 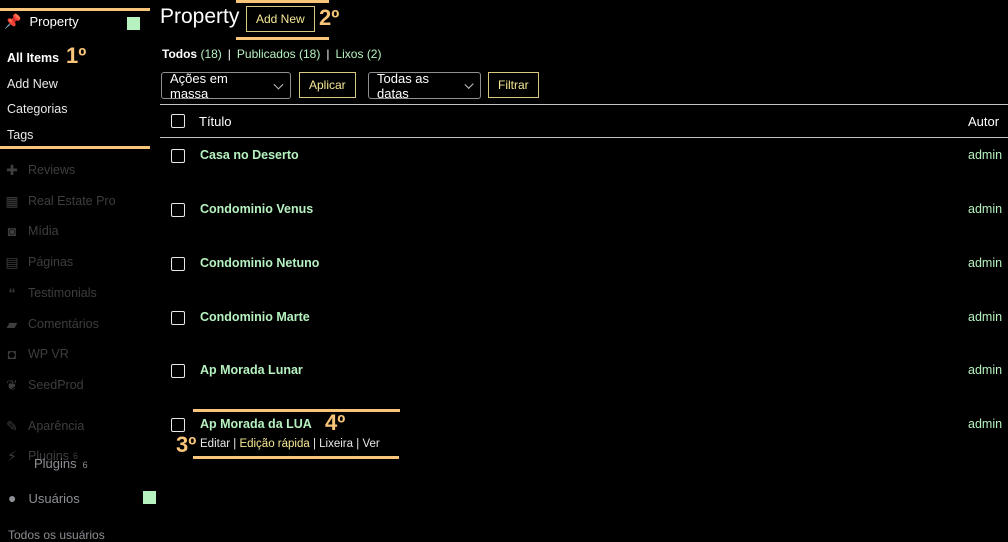 I want to click on plugin-icon: ⚡, so click(x=12, y=456).